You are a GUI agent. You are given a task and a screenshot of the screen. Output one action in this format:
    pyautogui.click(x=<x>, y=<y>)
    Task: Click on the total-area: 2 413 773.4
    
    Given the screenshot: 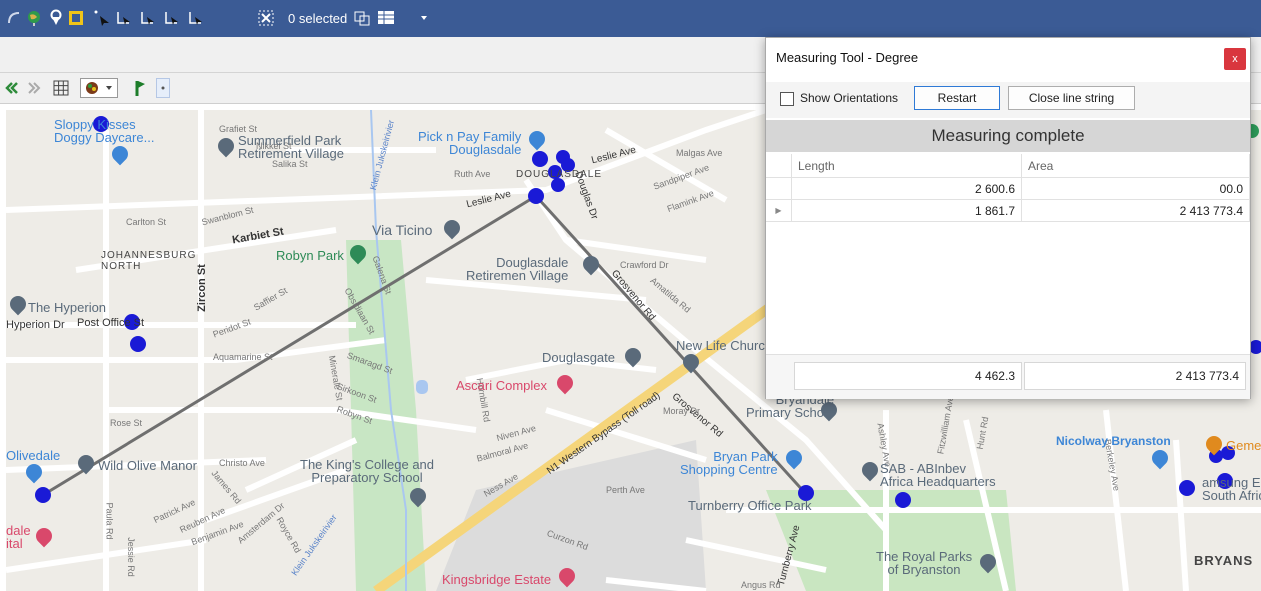 What is the action you would take?
    pyautogui.click(x=1135, y=376)
    